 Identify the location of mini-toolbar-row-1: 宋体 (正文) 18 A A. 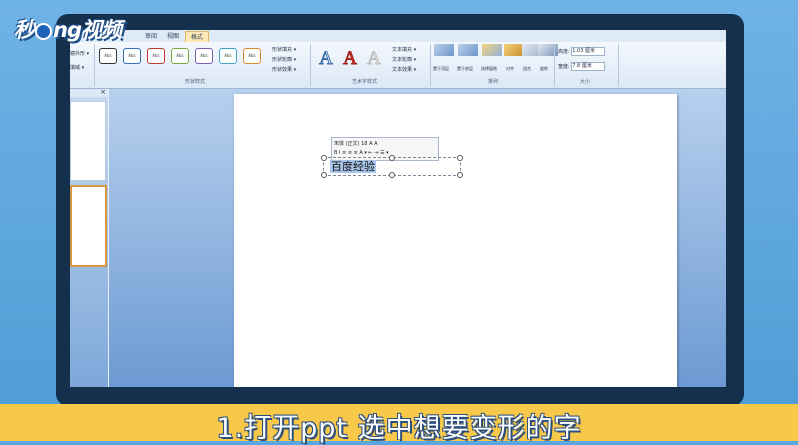
(356, 143).